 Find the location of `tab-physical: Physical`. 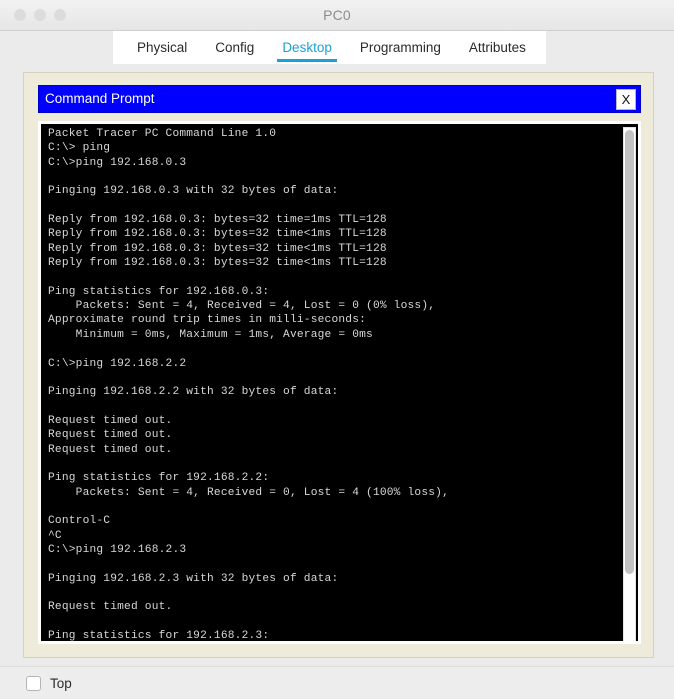

tab-physical: Physical is located at coordinates (162, 47).